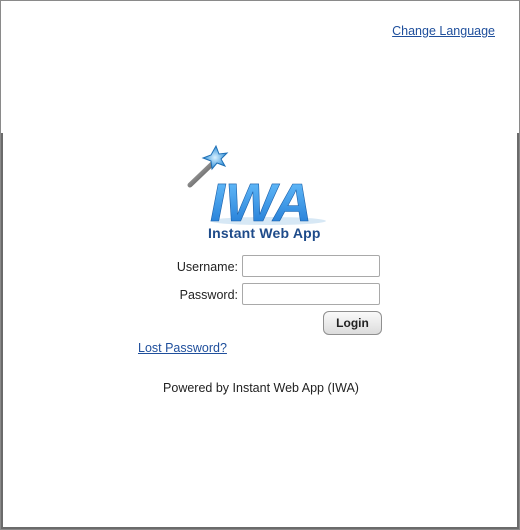 This screenshot has height=530, width=520. Describe the element at coordinates (208, 295) in the screenshot. I see `password-label: Password:` at that location.